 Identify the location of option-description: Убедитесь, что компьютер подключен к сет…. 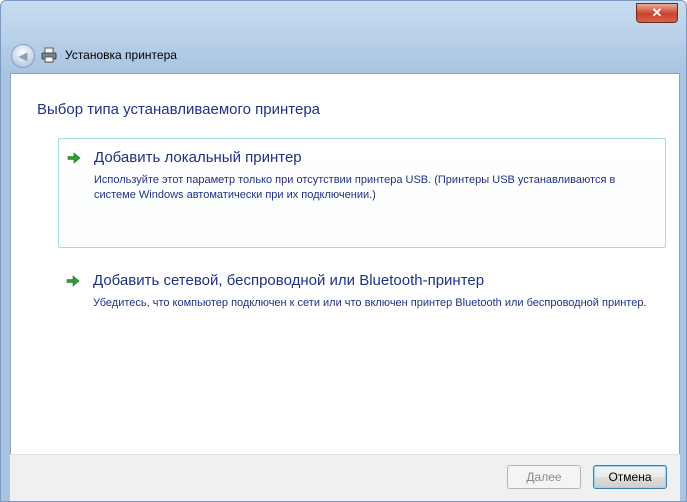
(370, 303).